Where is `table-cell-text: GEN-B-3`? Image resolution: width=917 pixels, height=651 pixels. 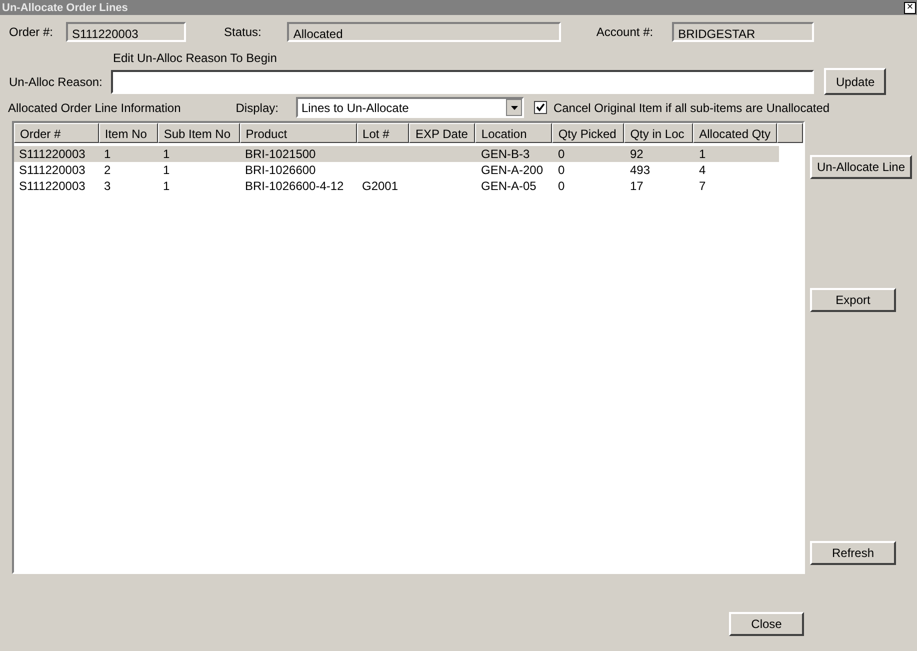 table-cell-text: GEN-B-3 is located at coordinates (505, 154).